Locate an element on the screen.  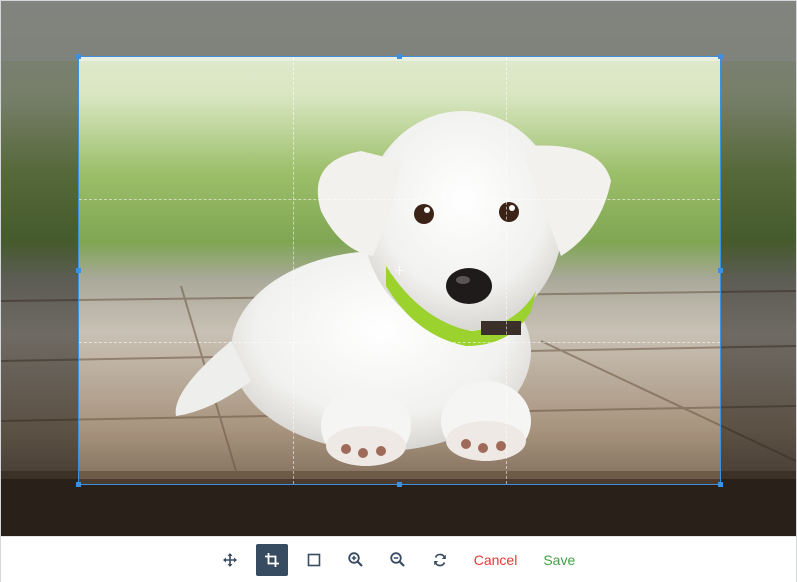
reset-button is located at coordinates (440, 560).